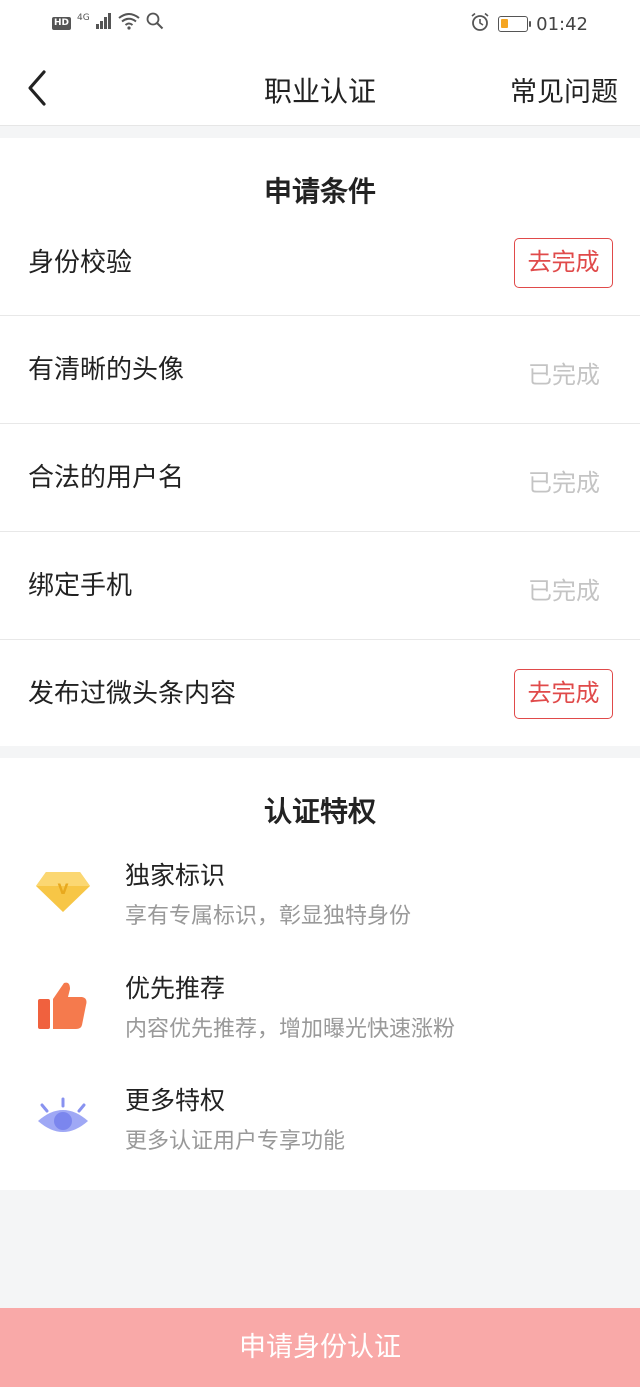 Image resolution: width=640 pixels, height=1387 pixels. What do you see at coordinates (83, 18) in the screenshot?
I see `network-type: 4G` at bounding box center [83, 18].